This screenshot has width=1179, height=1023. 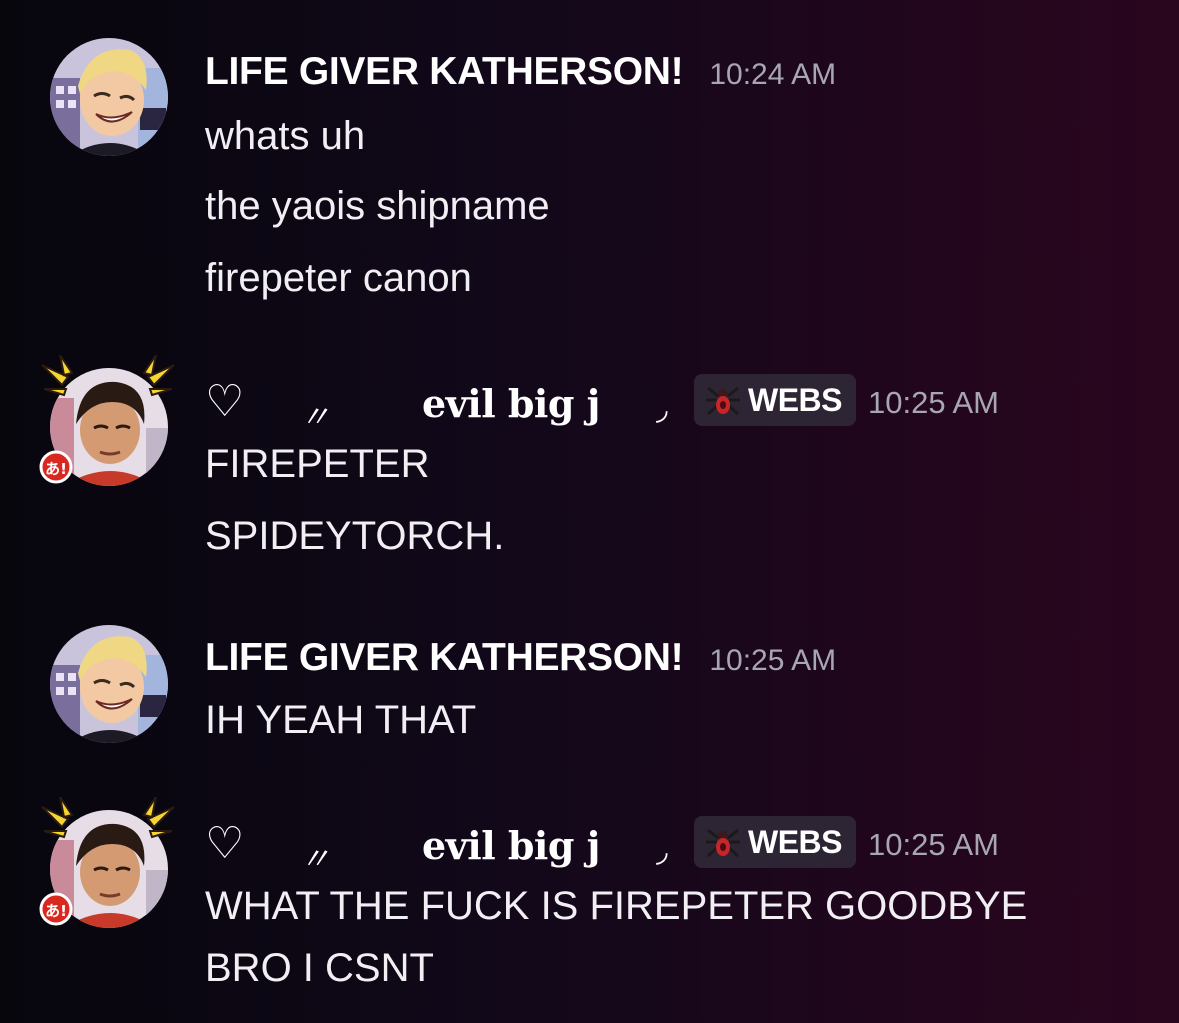 What do you see at coordinates (616, 906) in the screenshot?
I see `message-text: WHAT THE FUCK IS FIREPETER GOODBYE` at bounding box center [616, 906].